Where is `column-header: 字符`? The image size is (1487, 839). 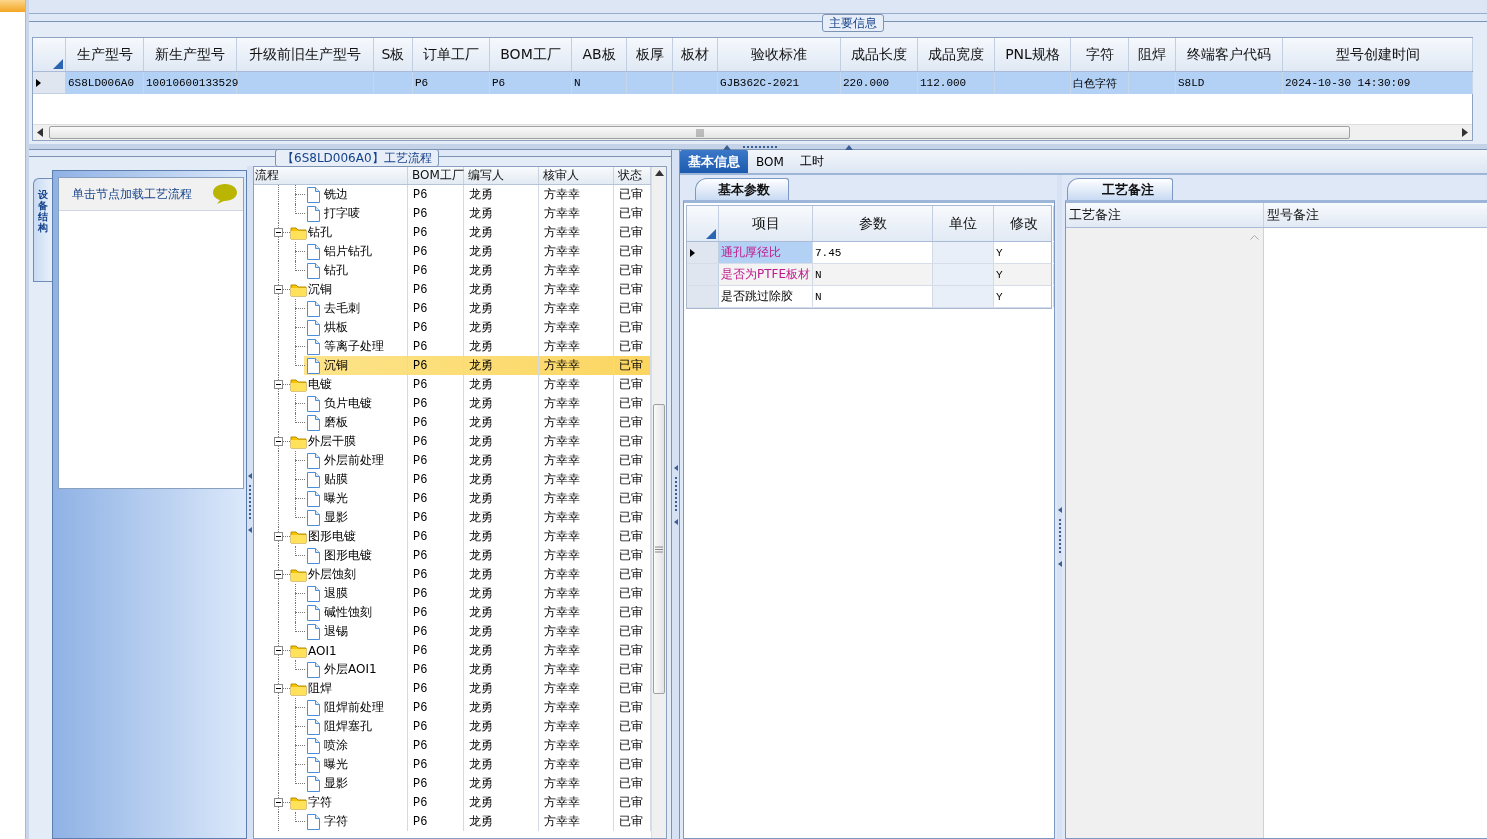
column-header: 字符 is located at coordinates (1100, 54).